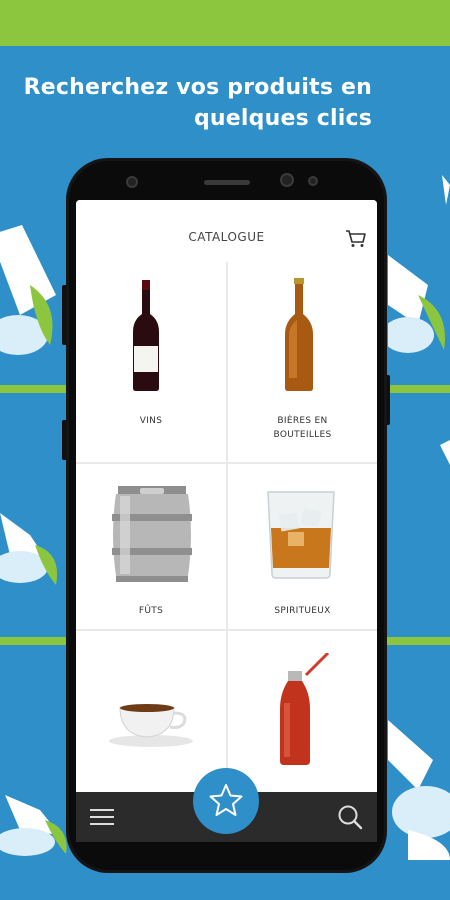 The height and width of the screenshot is (900, 450). I want to click on beer-bottle-icon, so click(299, 334).